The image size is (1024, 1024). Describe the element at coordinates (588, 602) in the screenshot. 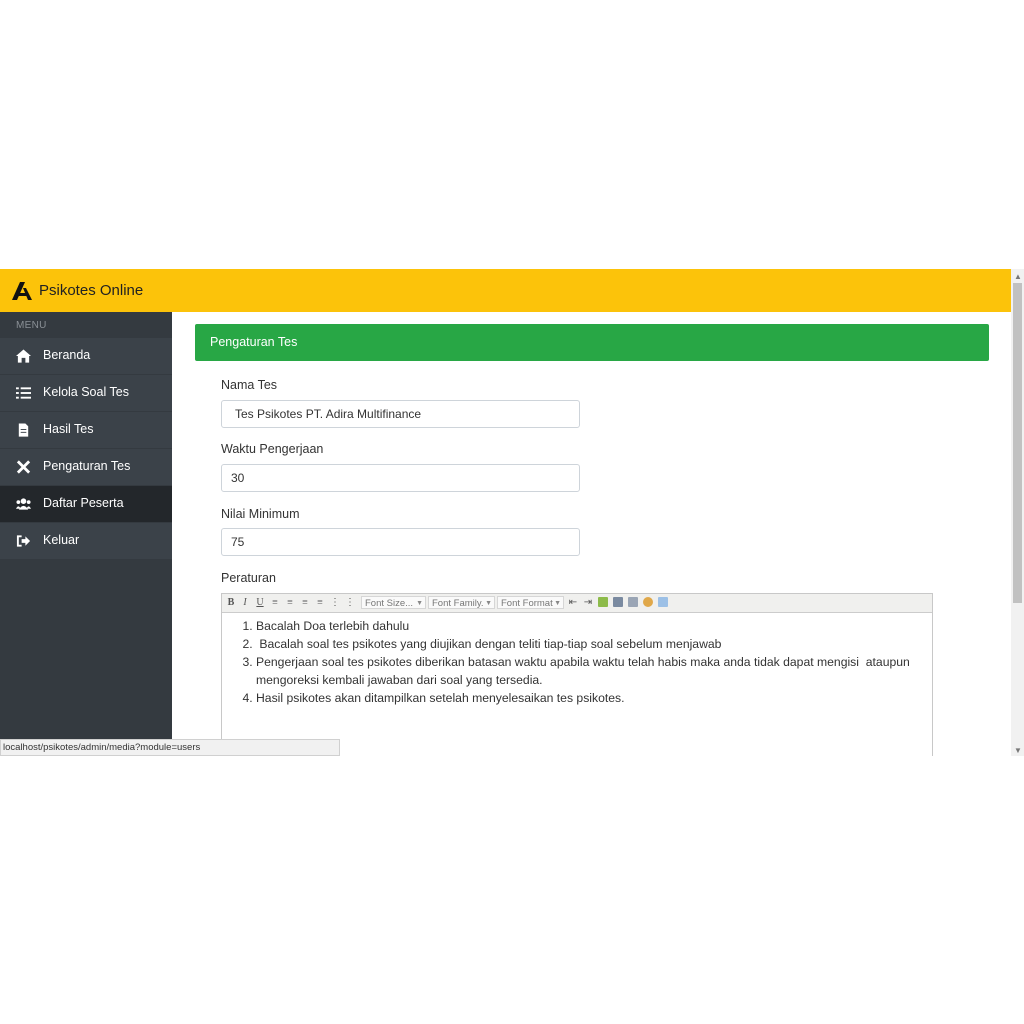

I see `indent-icon: ⇥` at that location.